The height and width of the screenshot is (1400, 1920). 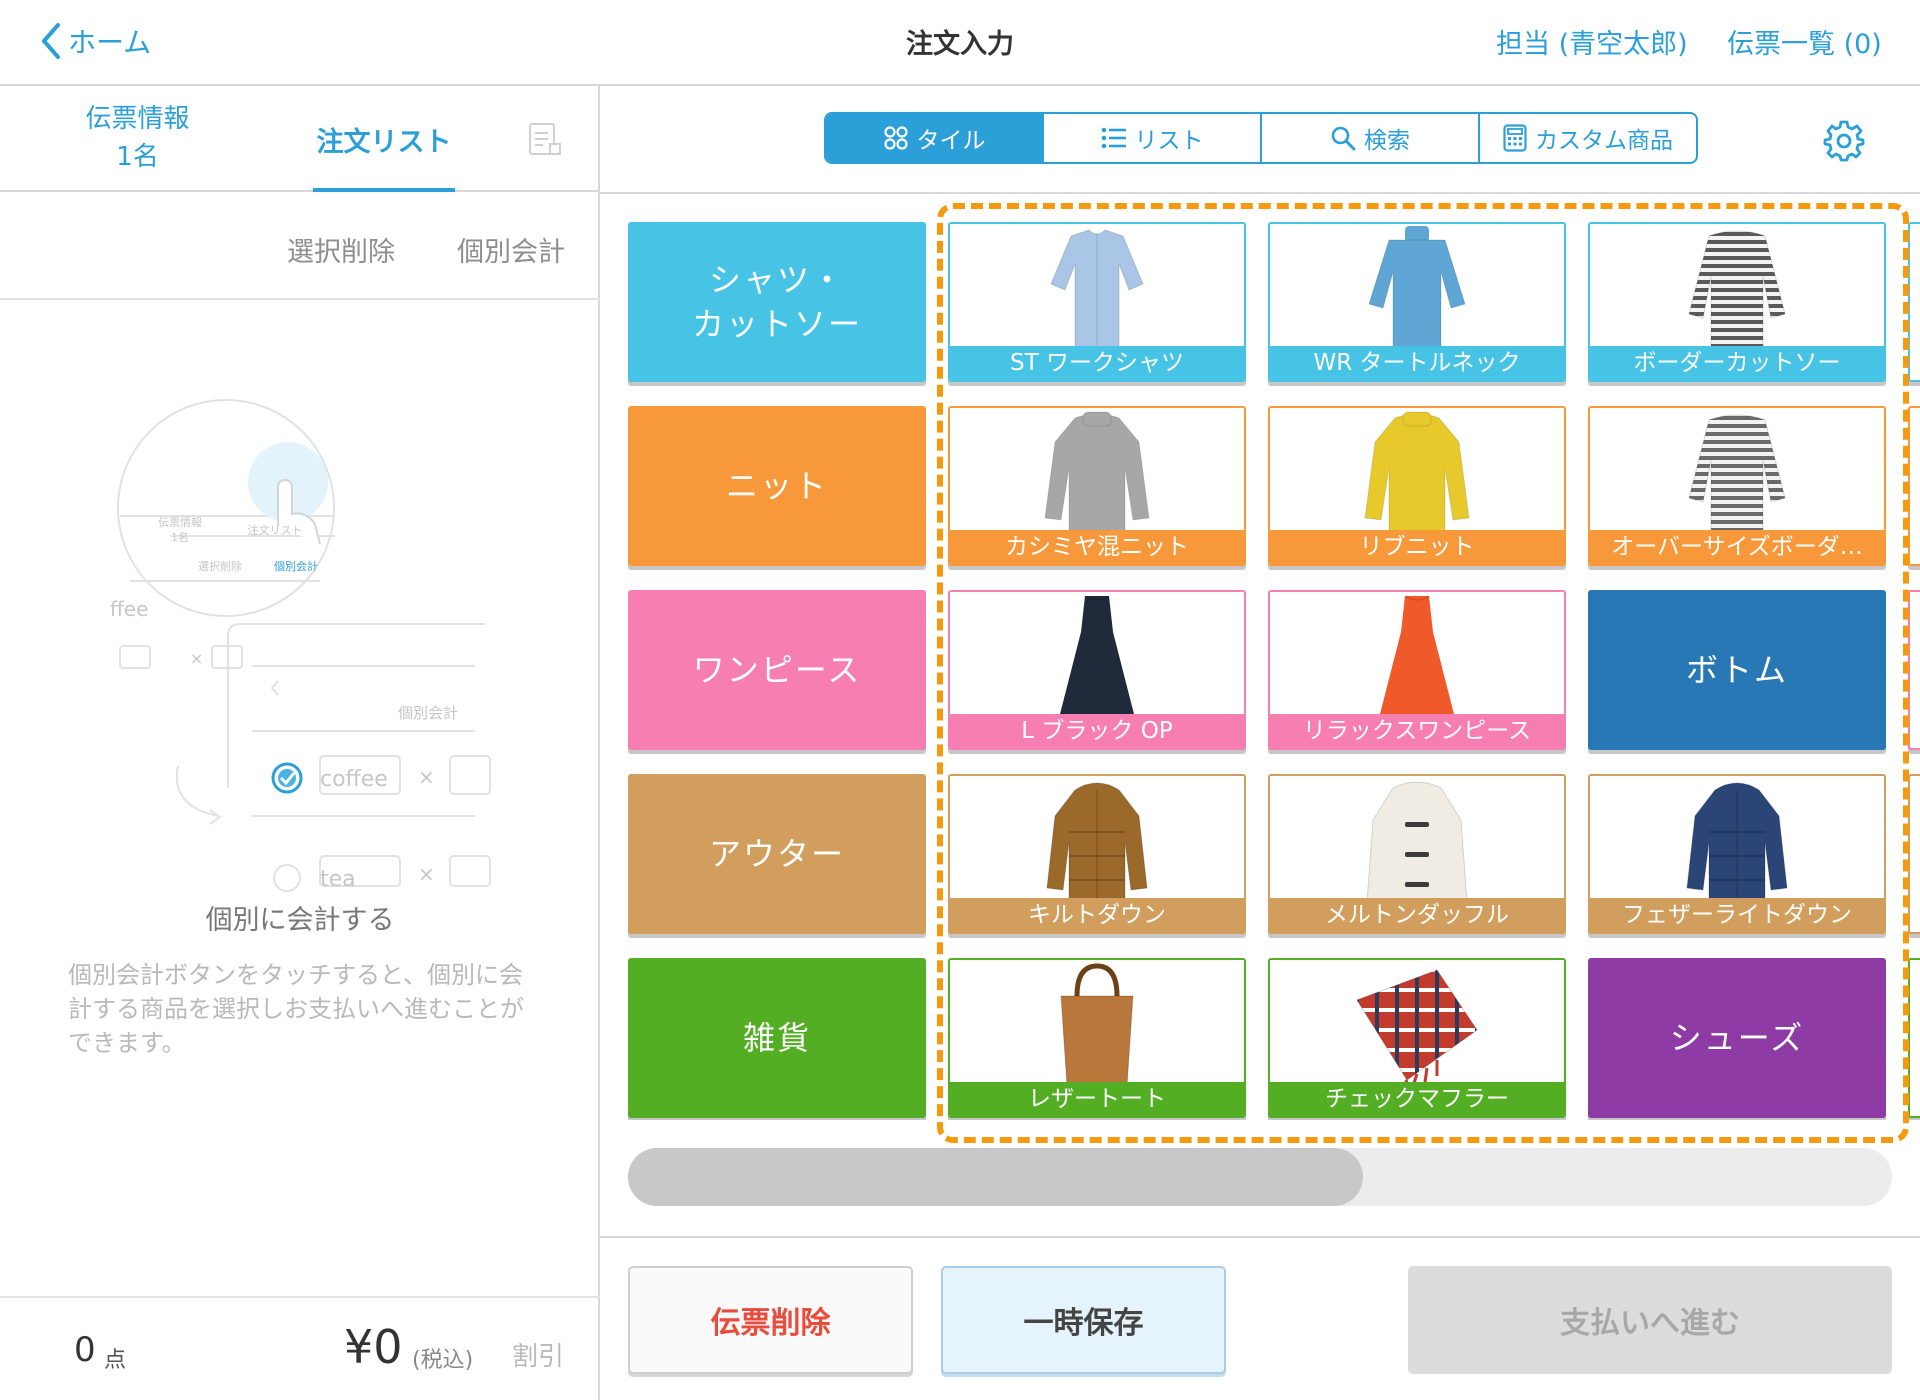 I want to click on split-bill-button: 個別会計, so click(x=511, y=249).